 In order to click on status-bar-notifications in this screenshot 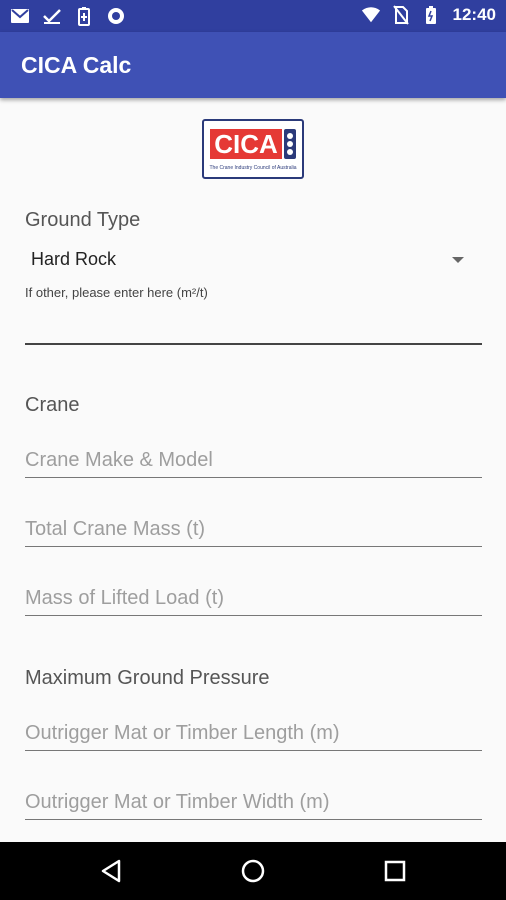, I will do `click(68, 16)`.